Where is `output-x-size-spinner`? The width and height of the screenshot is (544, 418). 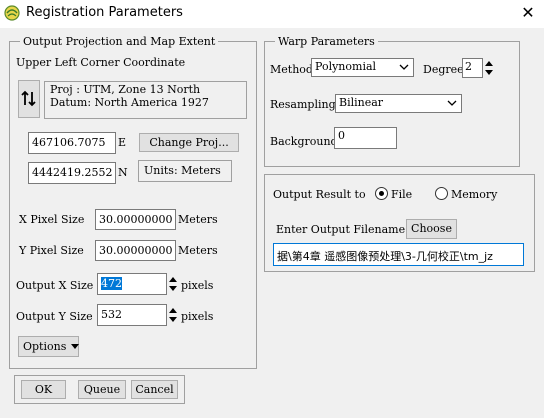
output-x-size-spinner is located at coordinates (173, 284).